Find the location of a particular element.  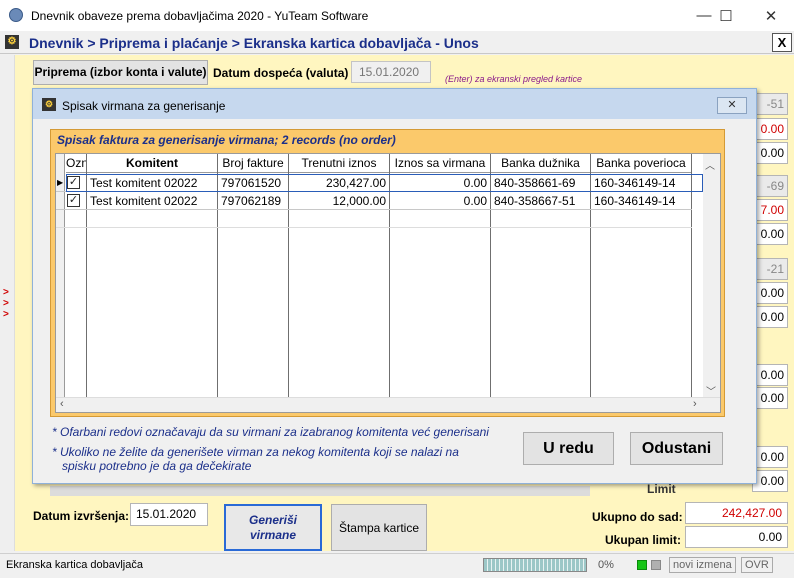

col-header-banka-poverioca: Banka poverioca is located at coordinates (641, 163).